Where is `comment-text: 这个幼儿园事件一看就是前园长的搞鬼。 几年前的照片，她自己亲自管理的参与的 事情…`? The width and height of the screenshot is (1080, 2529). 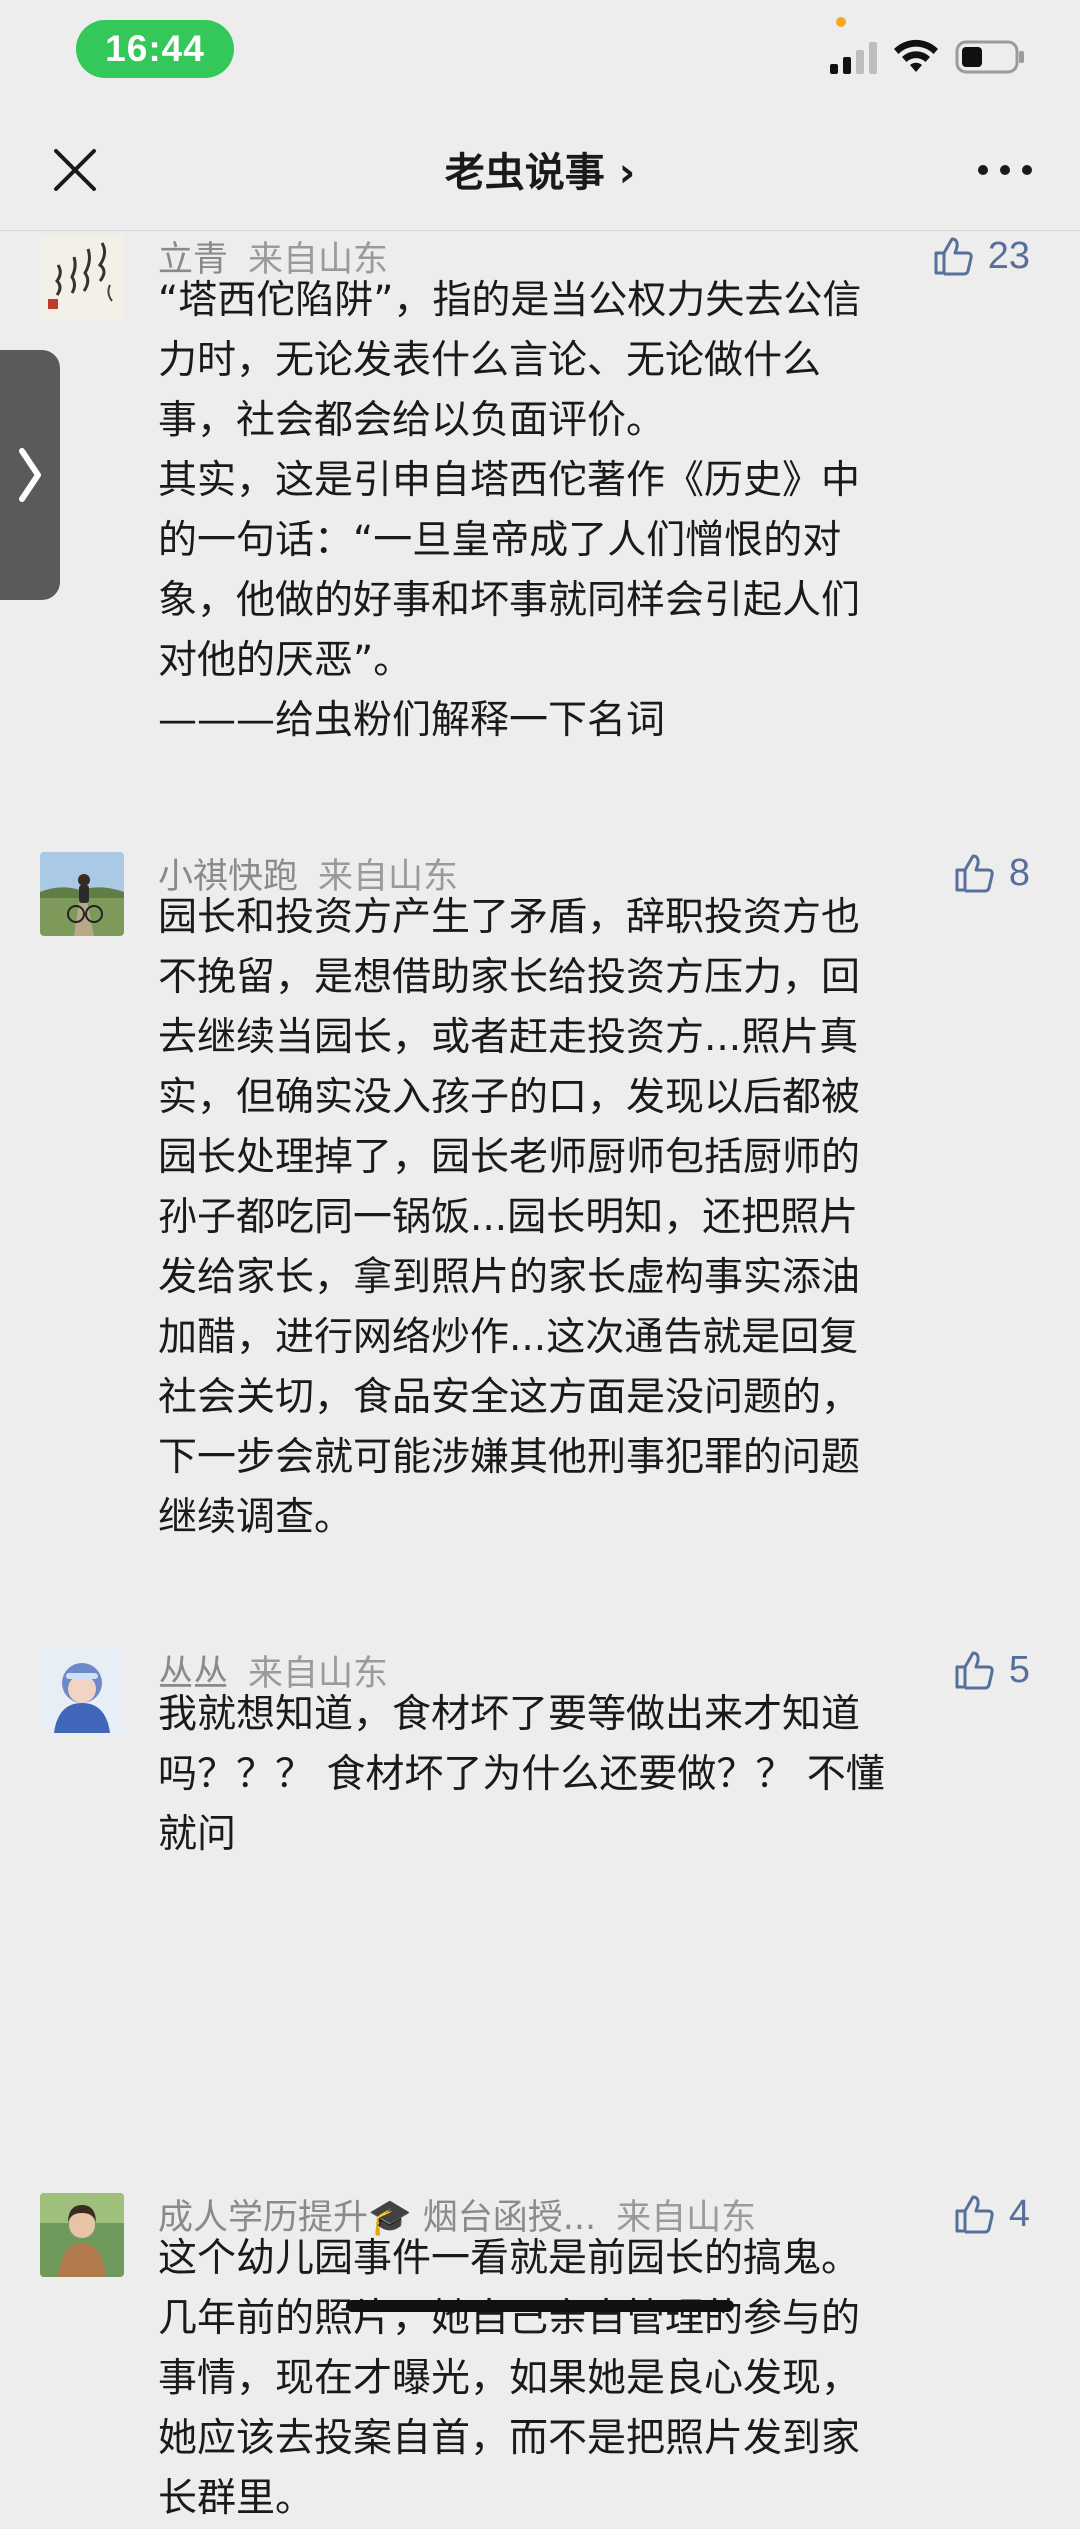 comment-text: 这个幼儿园事件一看就是前园长的搞鬼。 几年前的照片，她自己亲自管理的参与的 事情… is located at coordinates (598, 2379).